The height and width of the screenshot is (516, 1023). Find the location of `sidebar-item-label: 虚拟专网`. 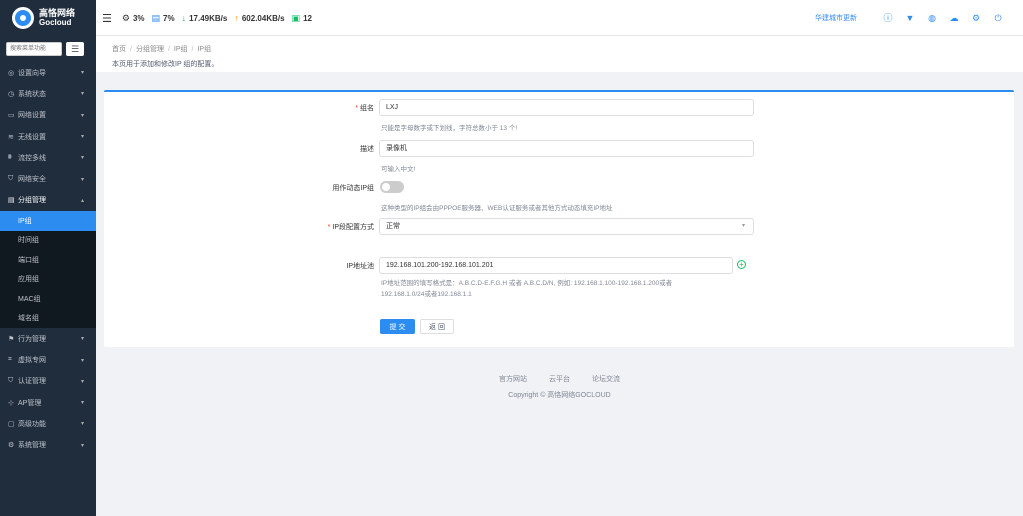

sidebar-item-label: 虚拟专网 is located at coordinates (32, 361).